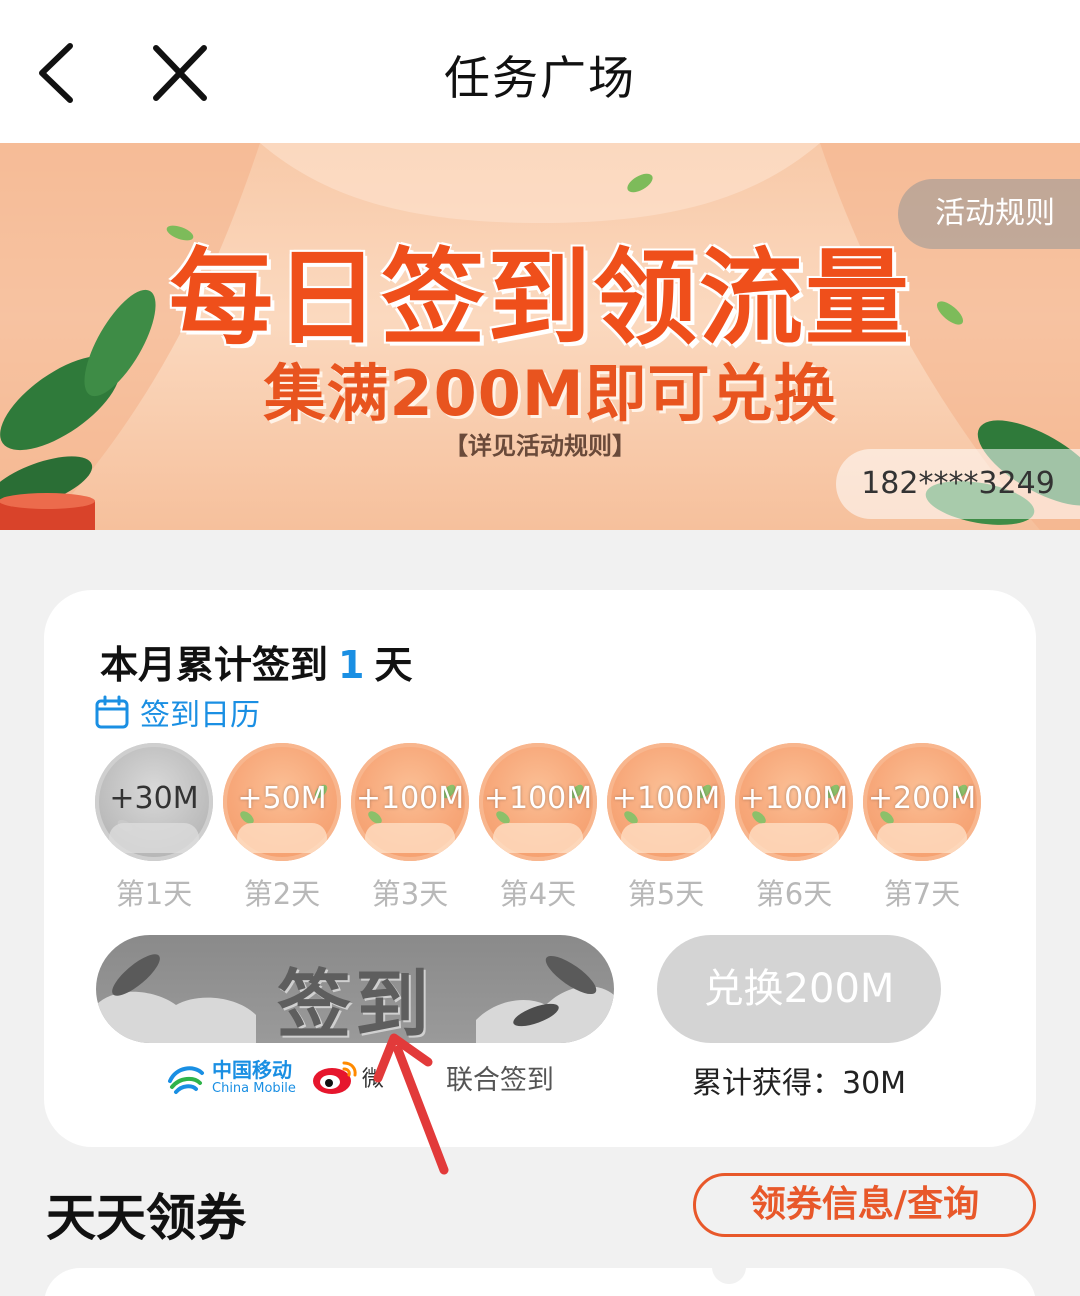  I want to click on day-label: 第1天, so click(154, 894).